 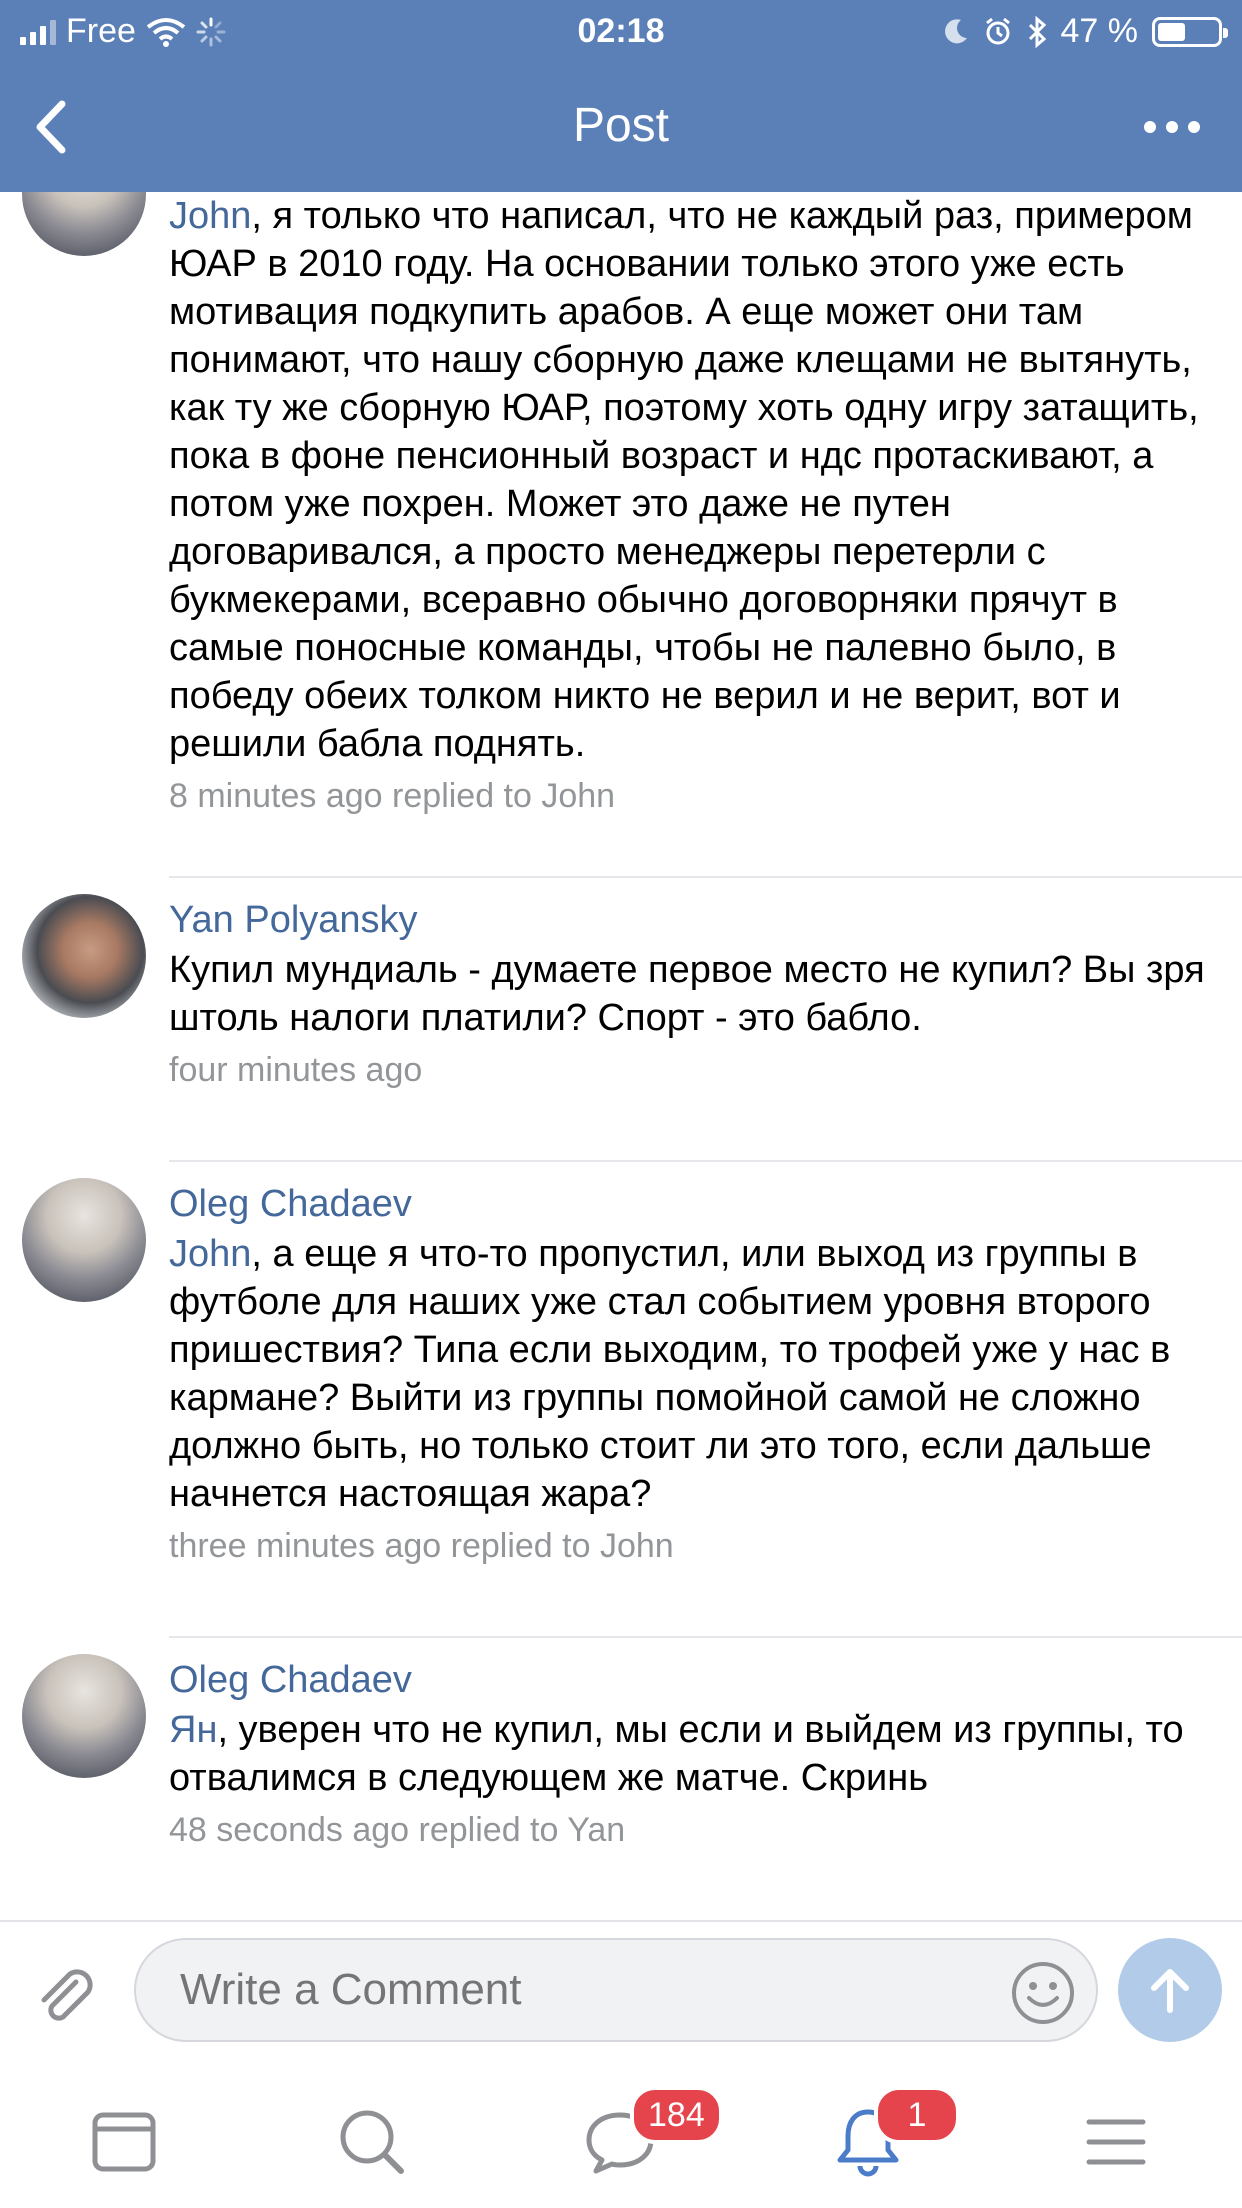 What do you see at coordinates (193, 1730) in the screenshot?
I see `mention-link: Ян` at bounding box center [193, 1730].